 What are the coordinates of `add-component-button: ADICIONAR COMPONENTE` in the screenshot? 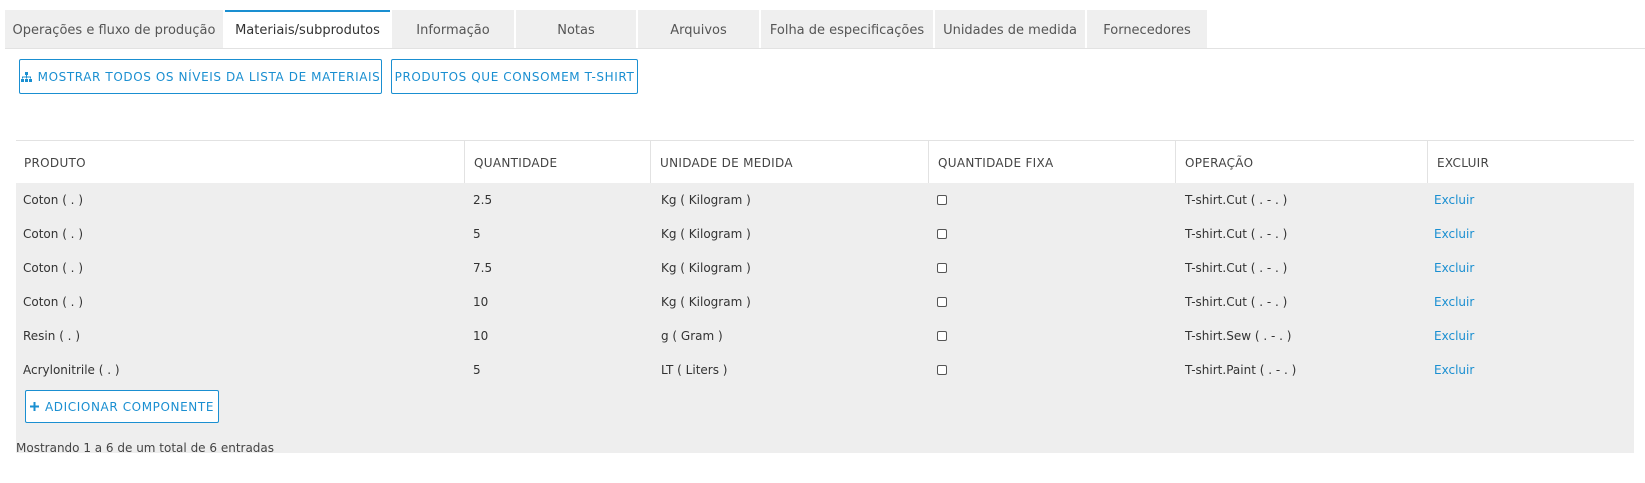 It's located at (122, 406).